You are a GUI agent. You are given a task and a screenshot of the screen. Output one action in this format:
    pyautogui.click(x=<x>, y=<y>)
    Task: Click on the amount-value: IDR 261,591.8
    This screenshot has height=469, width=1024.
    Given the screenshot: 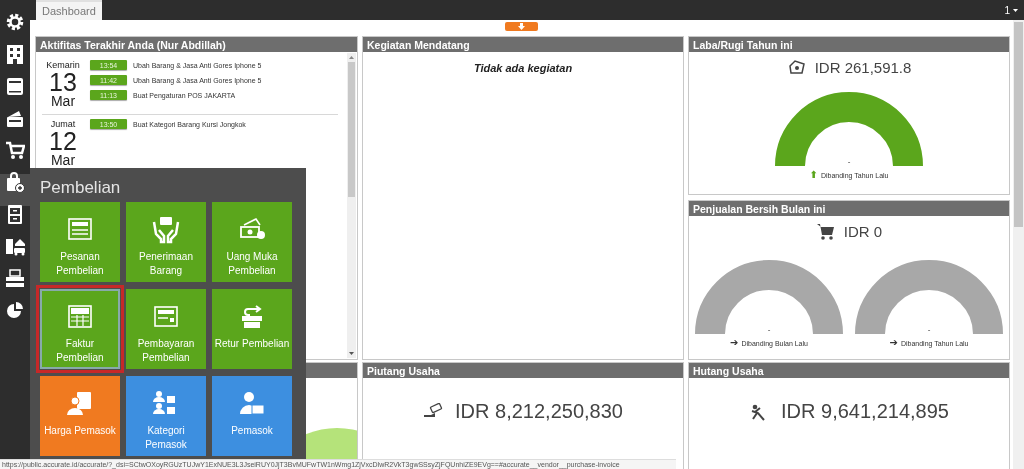 What is the action you would take?
    pyautogui.click(x=863, y=67)
    